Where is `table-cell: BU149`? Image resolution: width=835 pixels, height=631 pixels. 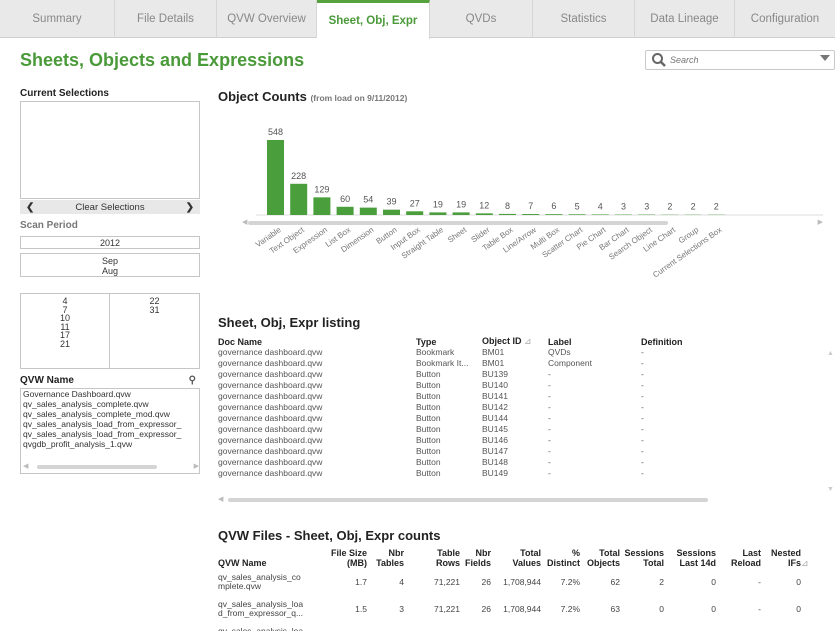 table-cell: BU149 is located at coordinates (515, 473).